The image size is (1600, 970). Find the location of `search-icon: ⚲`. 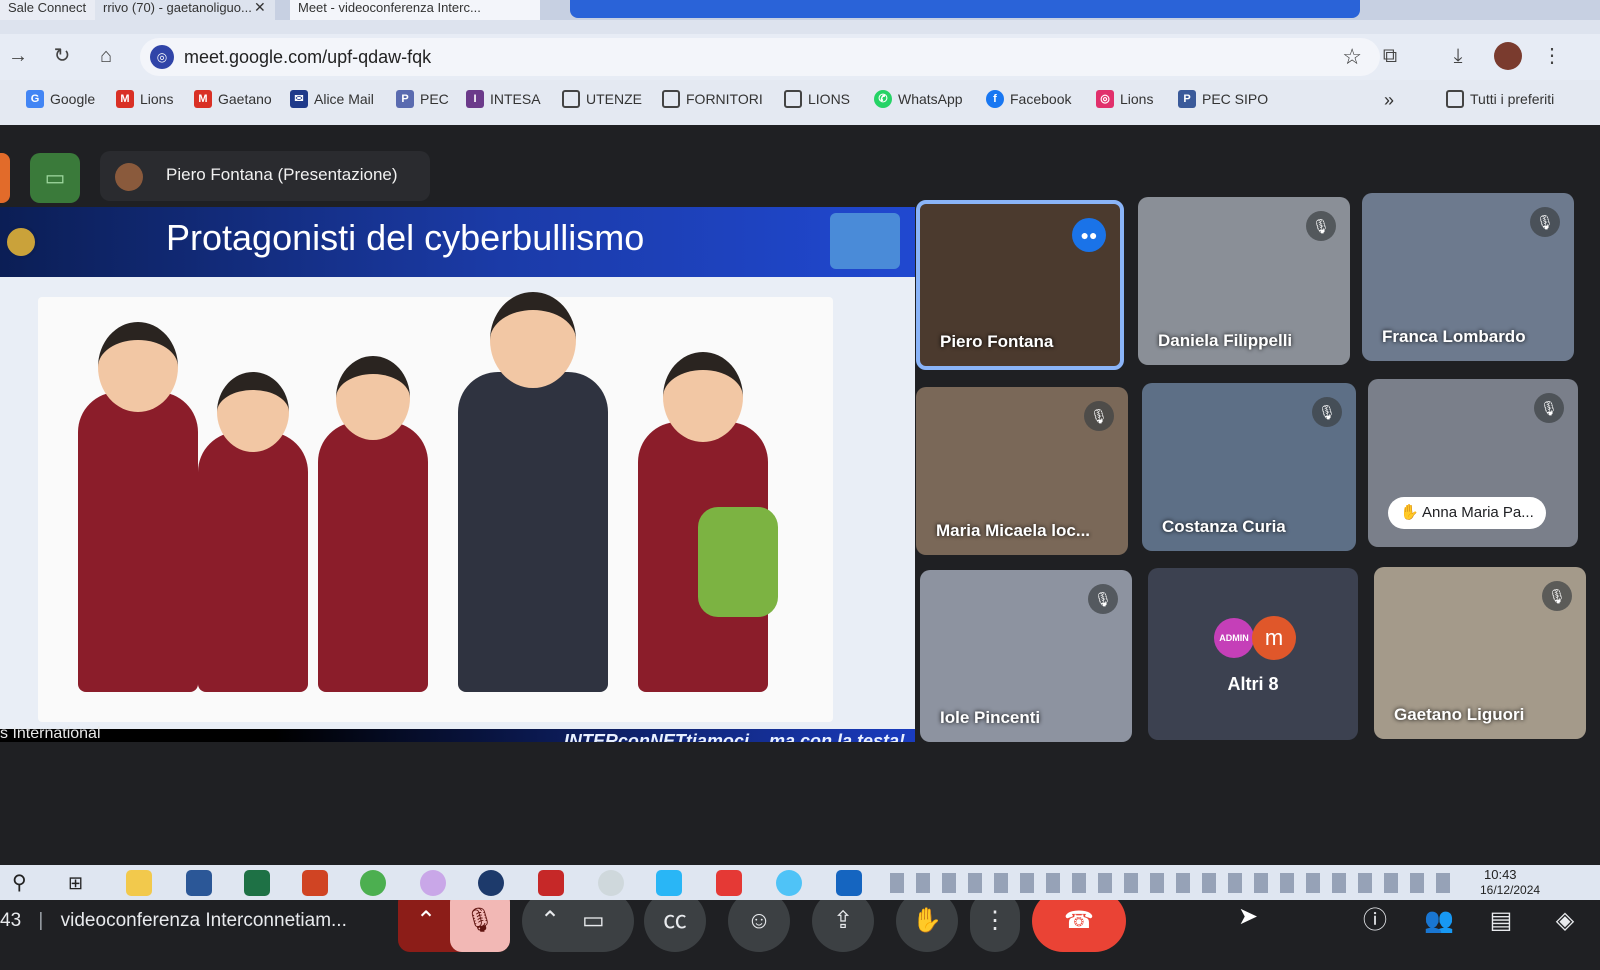

search-icon: ⚲ is located at coordinates (25, 883).